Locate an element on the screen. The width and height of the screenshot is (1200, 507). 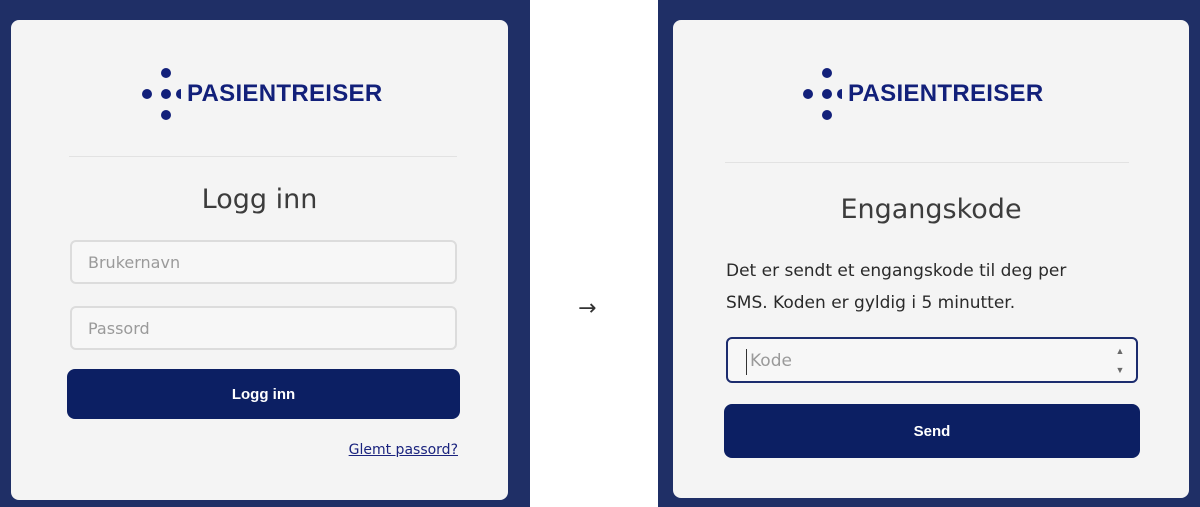
spinner-down-icon: ▼ is located at coordinates (1120, 370).